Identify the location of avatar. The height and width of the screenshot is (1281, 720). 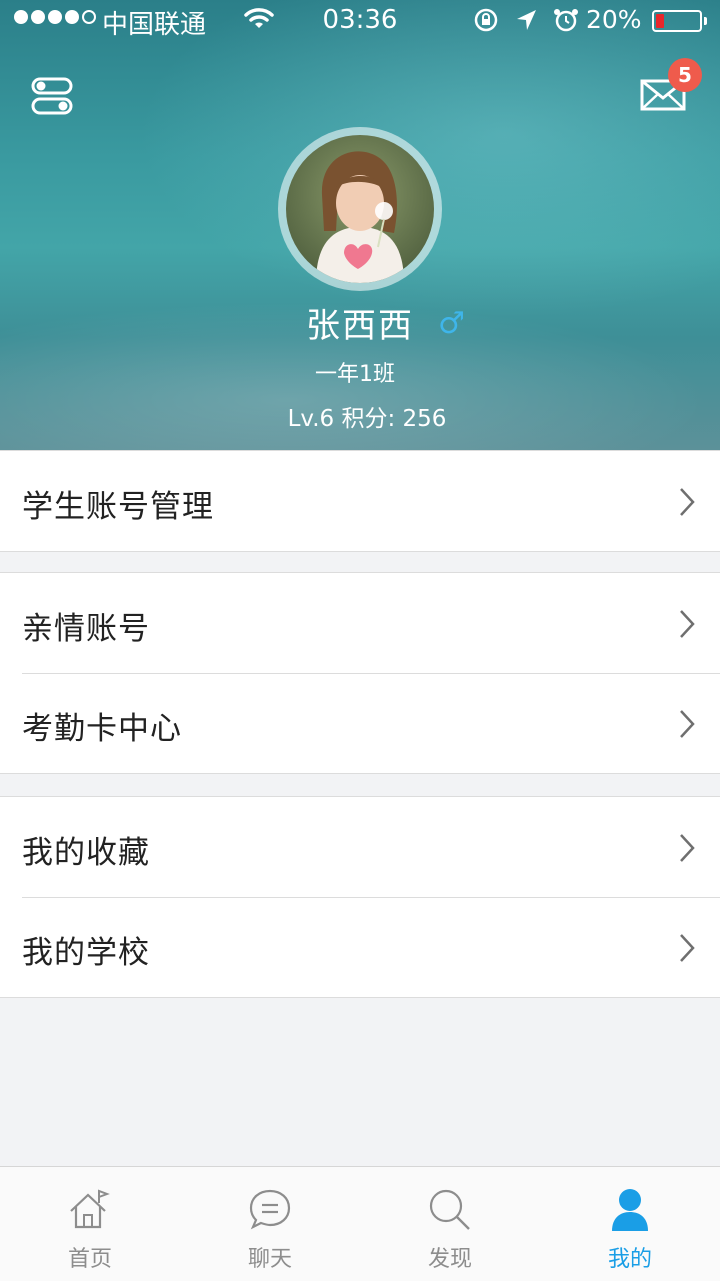
(360, 209).